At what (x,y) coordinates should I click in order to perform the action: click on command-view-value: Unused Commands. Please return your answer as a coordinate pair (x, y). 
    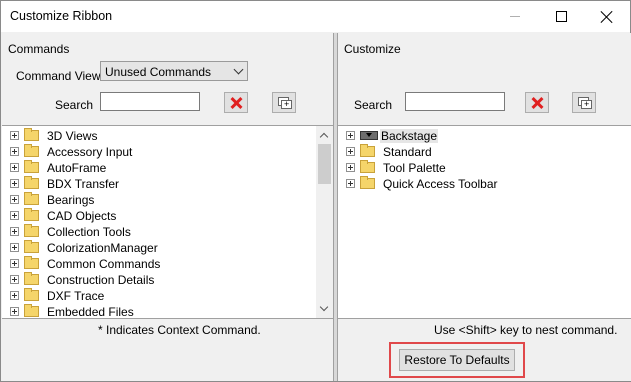
    Looking at the image, I should click on (158, 72).